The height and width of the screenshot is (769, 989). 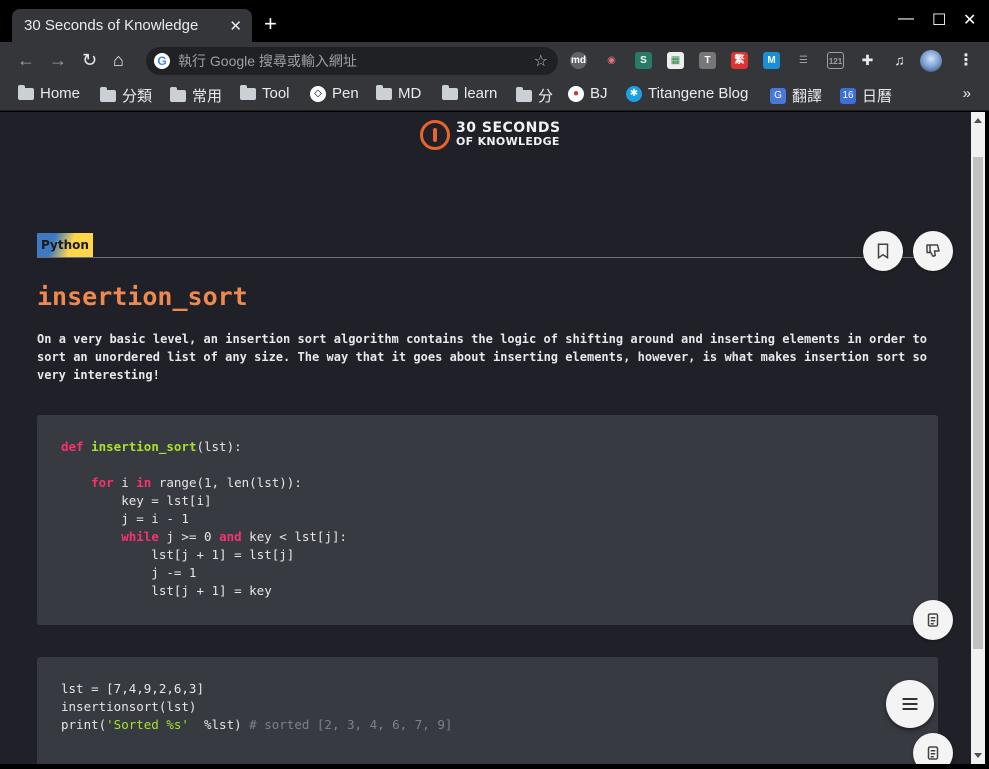 What do you see at coordinates (576, 93) in the screenshot?
I see `bj-icon: ●` at bounding box center [576, 93].